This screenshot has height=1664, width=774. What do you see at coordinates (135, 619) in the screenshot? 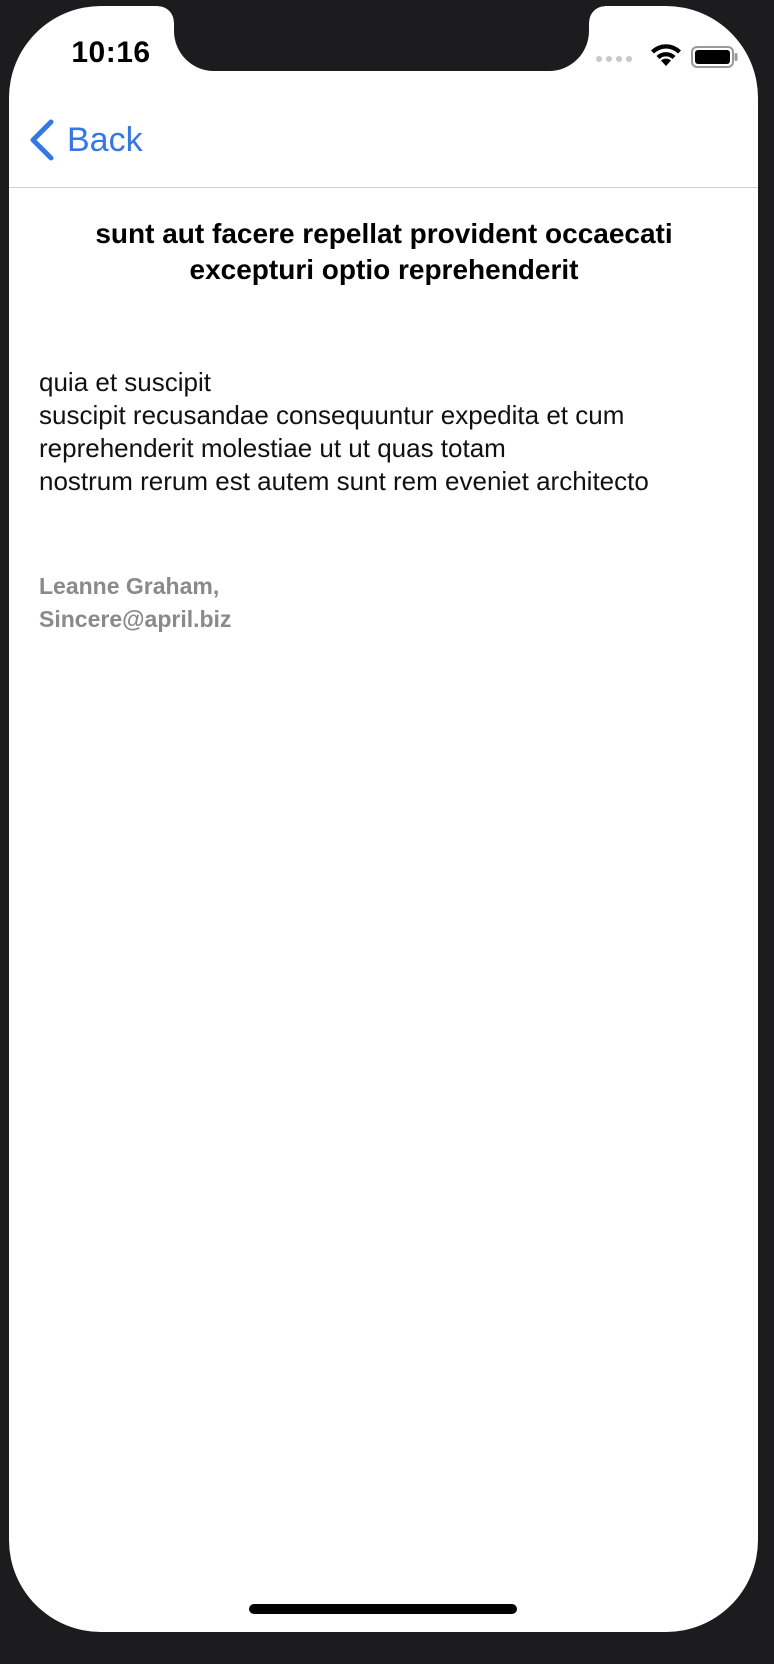
I see `author-email: Sincere@april.biz` at bounding box center [135, 619].